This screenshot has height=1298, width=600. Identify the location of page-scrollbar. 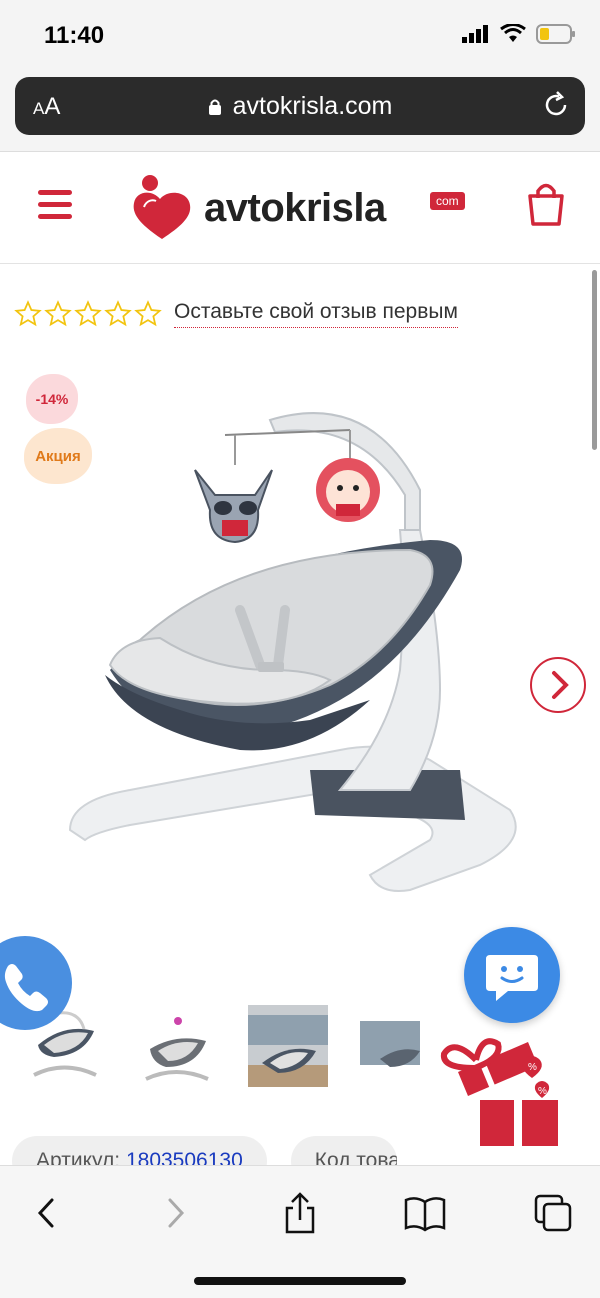
(594, 360).